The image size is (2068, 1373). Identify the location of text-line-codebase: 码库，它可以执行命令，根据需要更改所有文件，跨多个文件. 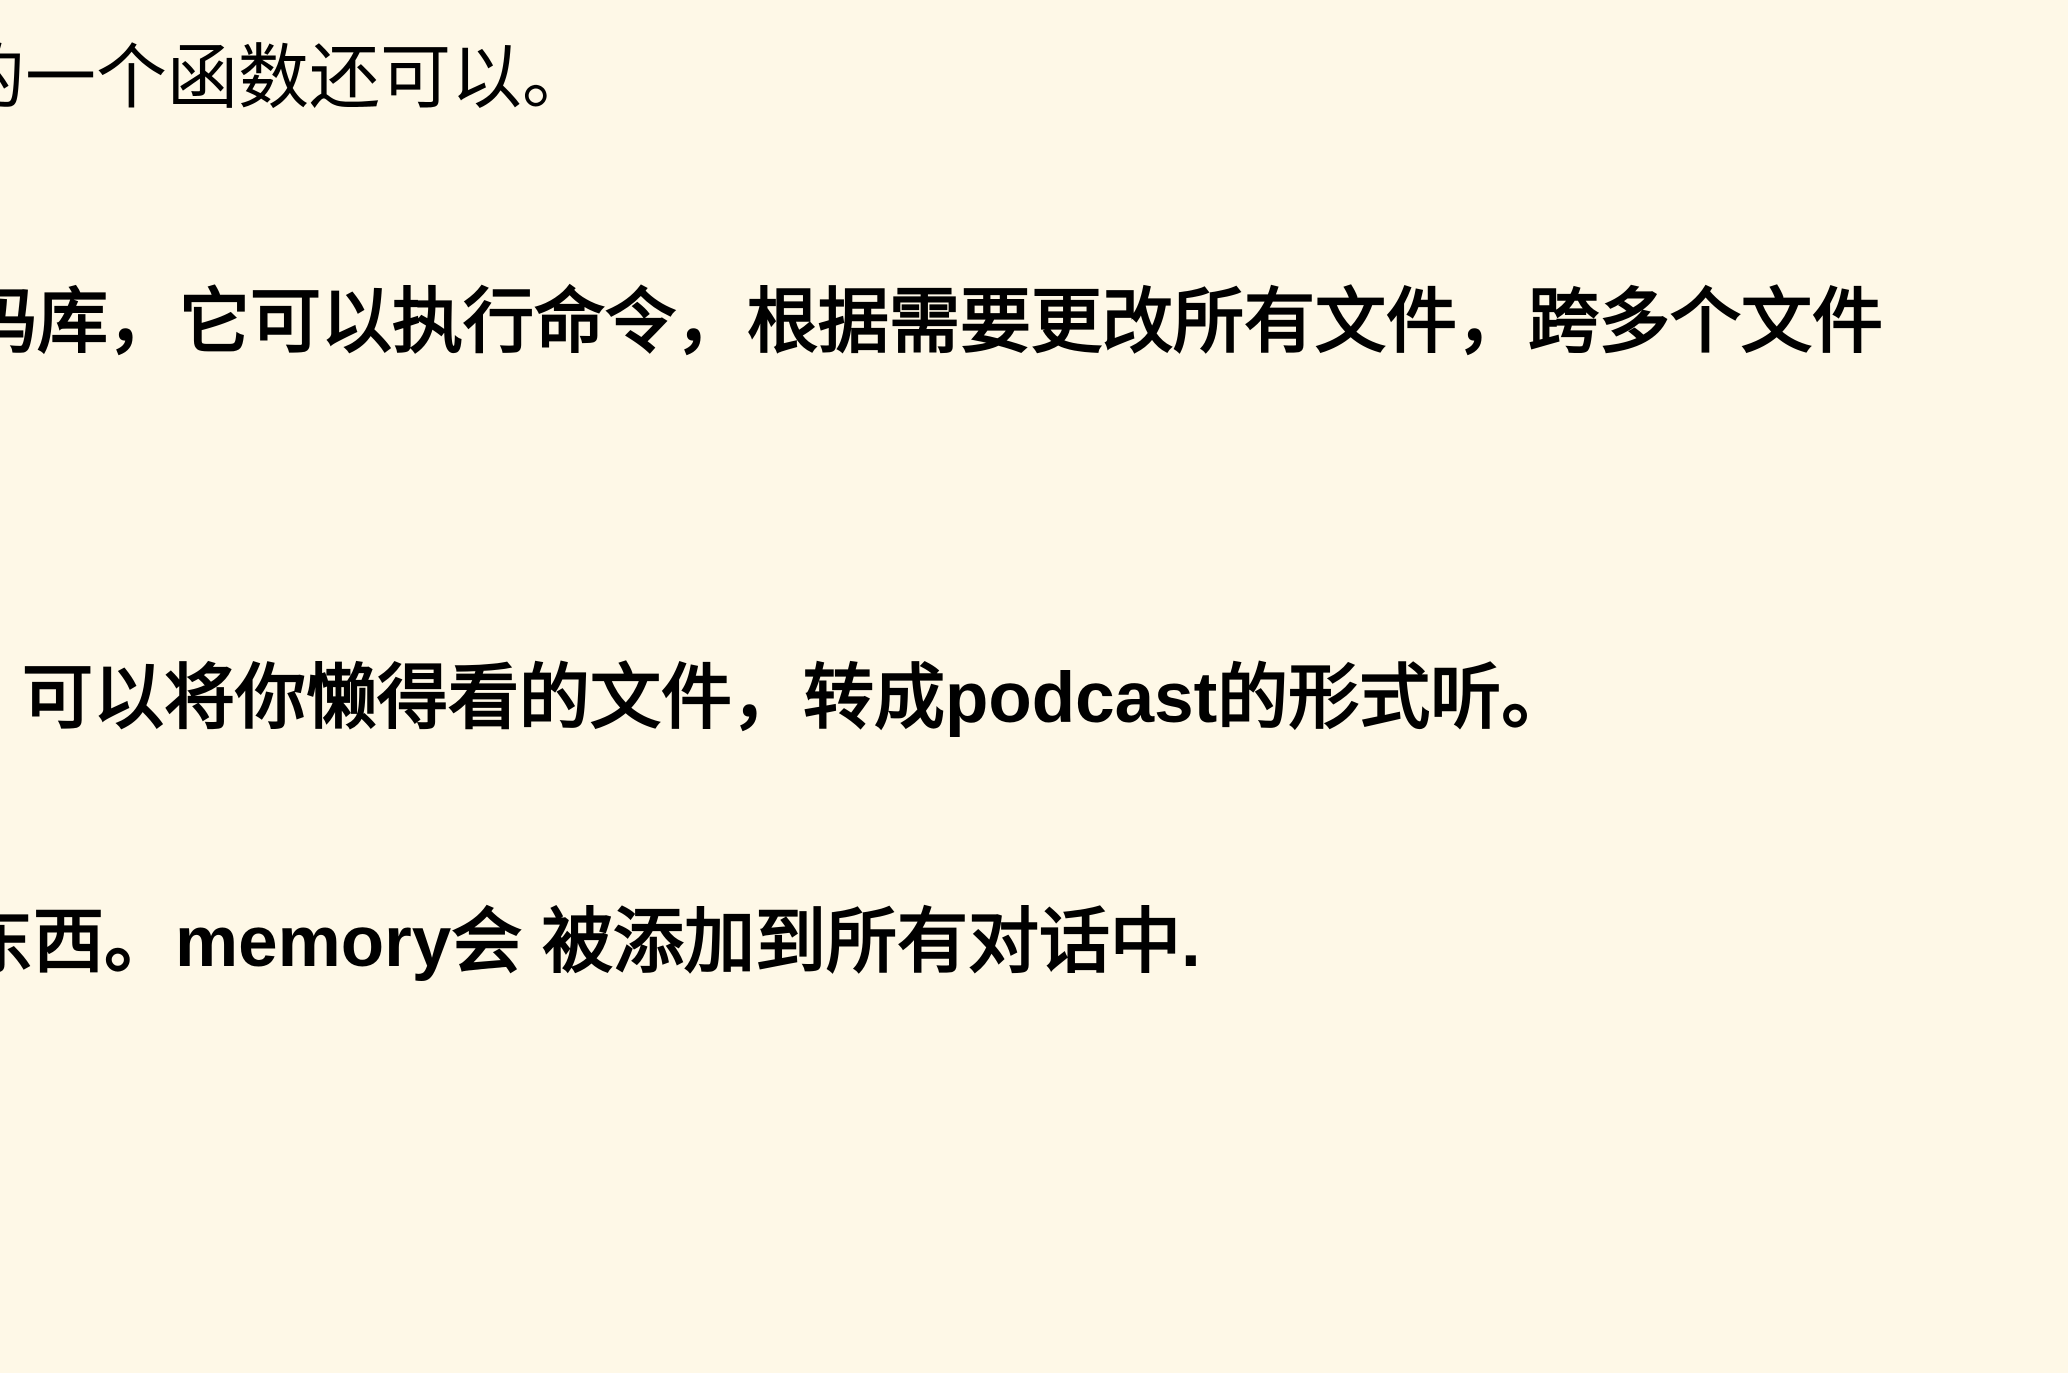
(942, 322).